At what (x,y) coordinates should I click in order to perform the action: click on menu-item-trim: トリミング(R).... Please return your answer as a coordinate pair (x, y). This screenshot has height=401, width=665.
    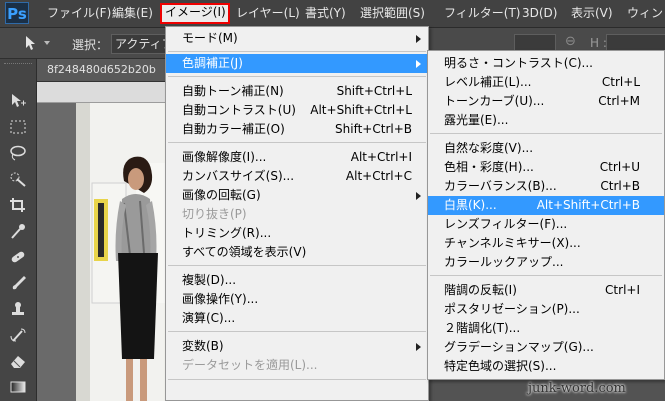
    Looking at the image, I should click on (297, 233).